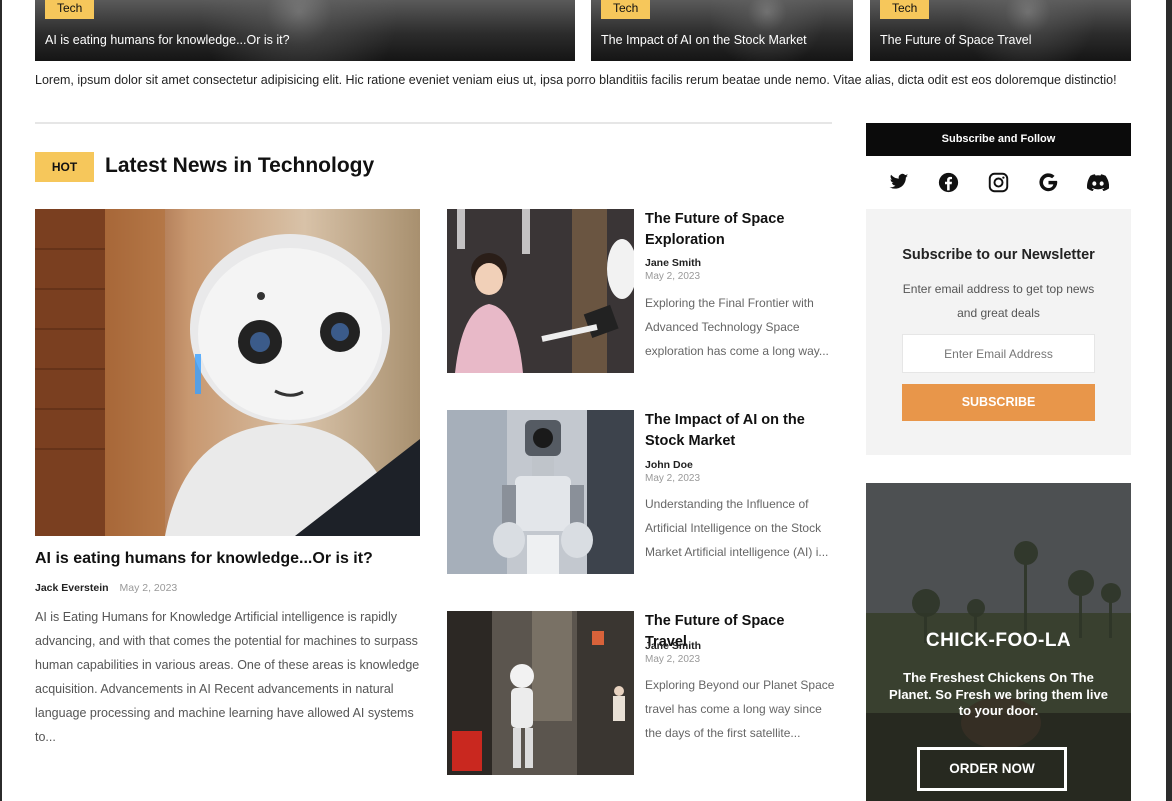 The height and width of the screenshot is (801, 1172). I want to click on email-input, so click(998, 353).